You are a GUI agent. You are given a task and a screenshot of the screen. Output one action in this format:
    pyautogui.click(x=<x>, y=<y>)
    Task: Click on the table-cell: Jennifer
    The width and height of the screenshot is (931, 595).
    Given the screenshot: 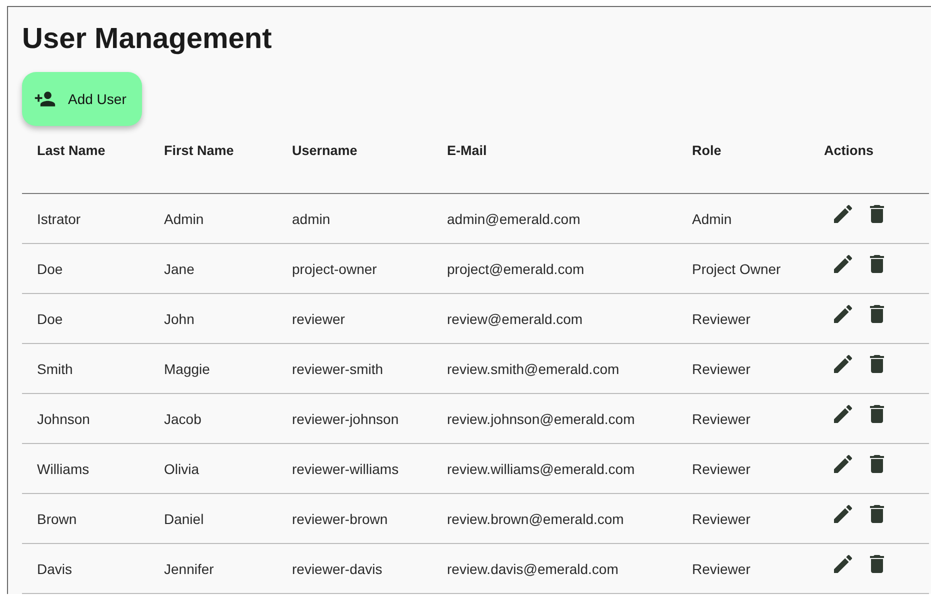 What is the action you would take?
    pyautogui.click(x=189, y=568)
    